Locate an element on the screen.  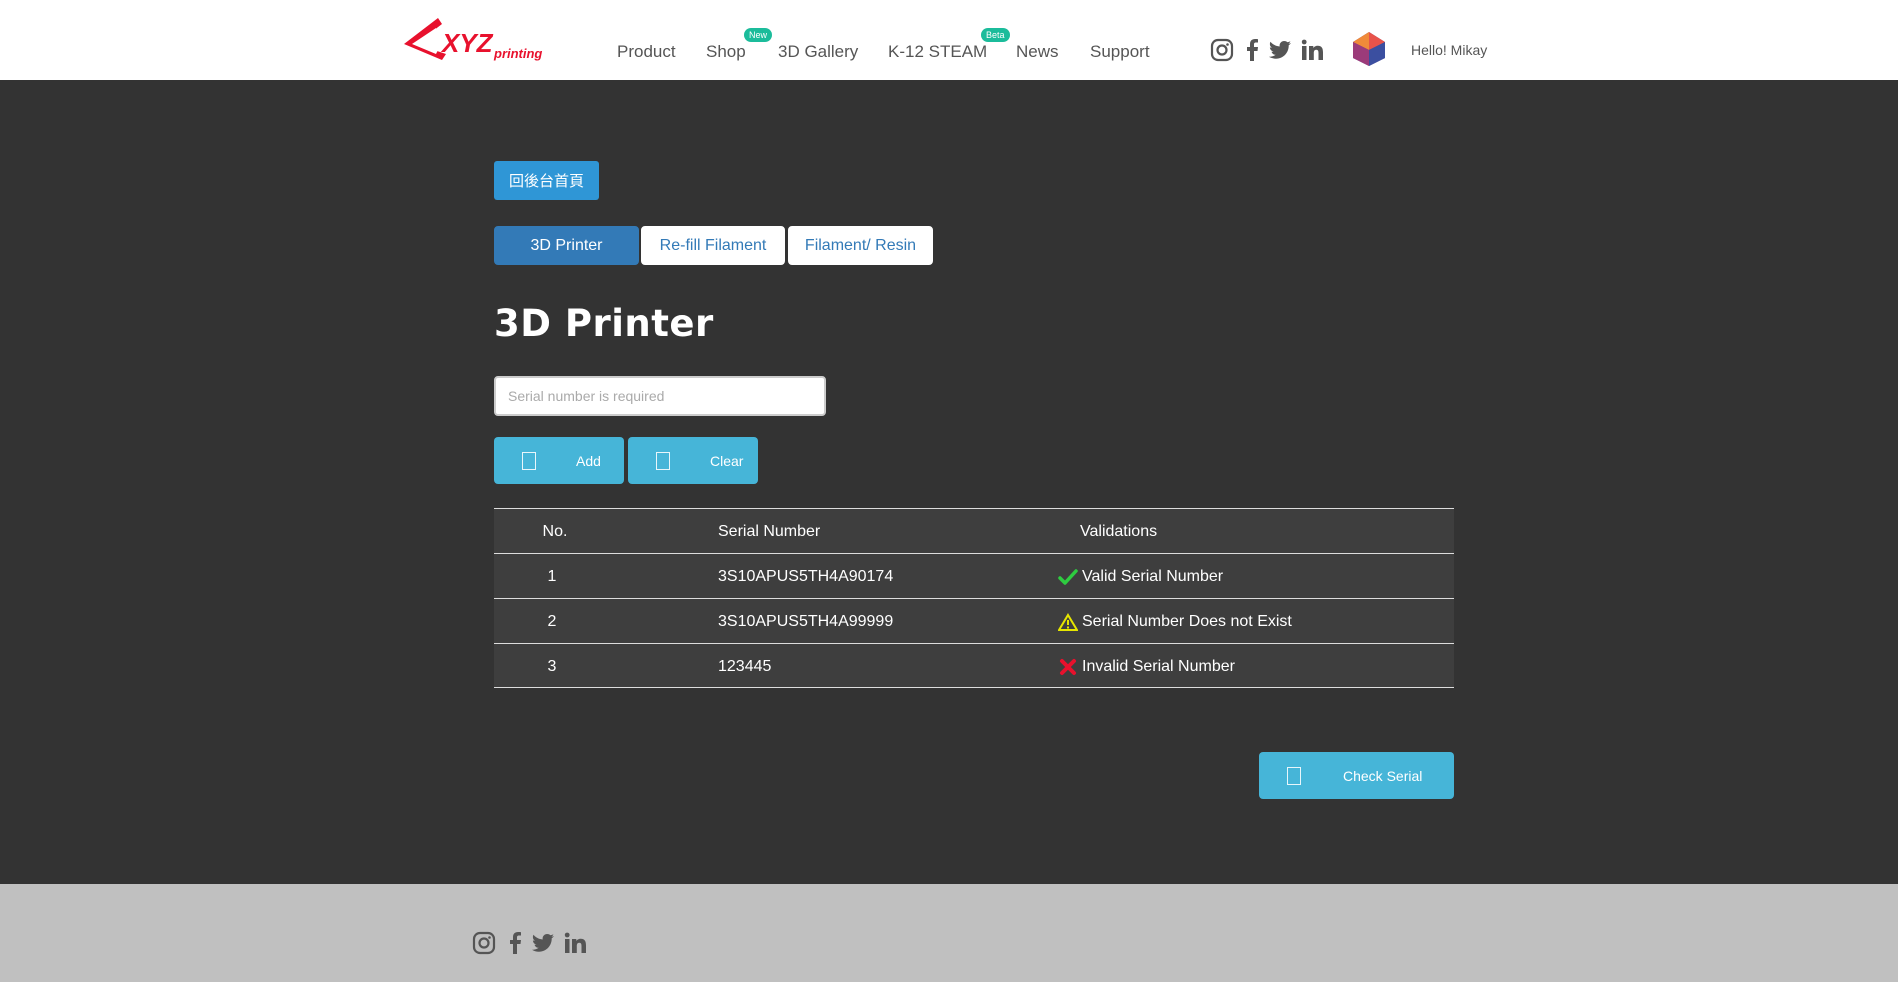
clear-button-label: Clear is located at coordinates (727, 460).